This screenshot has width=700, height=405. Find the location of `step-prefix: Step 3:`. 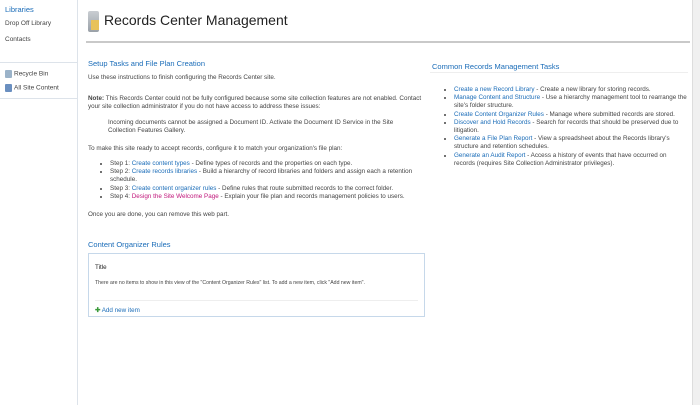

step-prefix: Step 3: is located at coordinates (121, 188).